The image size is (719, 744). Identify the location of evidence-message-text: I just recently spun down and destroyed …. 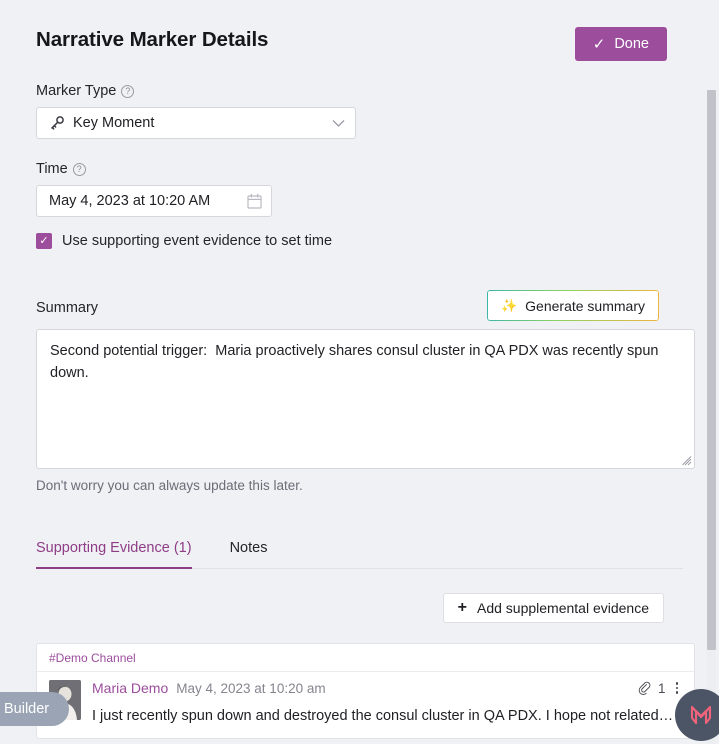
(383, 716).